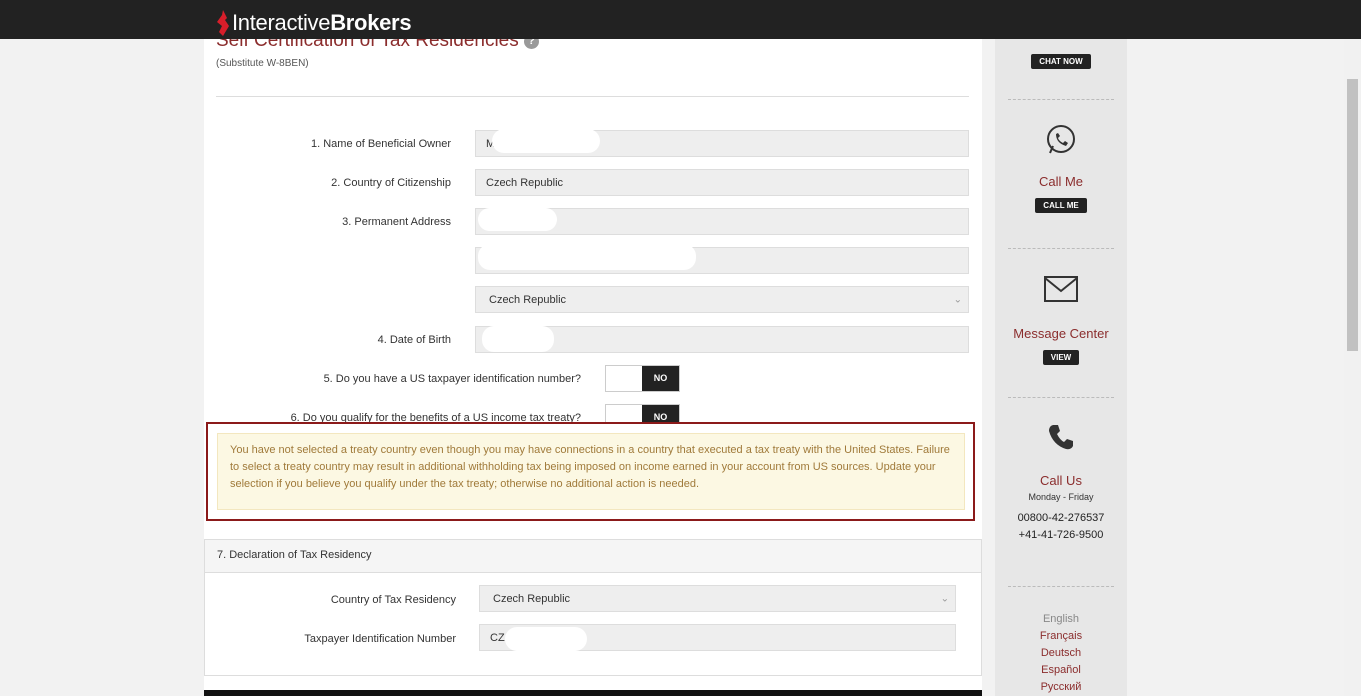 The height and width of the screenshot is (696, 1361). I want to click on view-messages-button: VIEW, so click(1061, 357).